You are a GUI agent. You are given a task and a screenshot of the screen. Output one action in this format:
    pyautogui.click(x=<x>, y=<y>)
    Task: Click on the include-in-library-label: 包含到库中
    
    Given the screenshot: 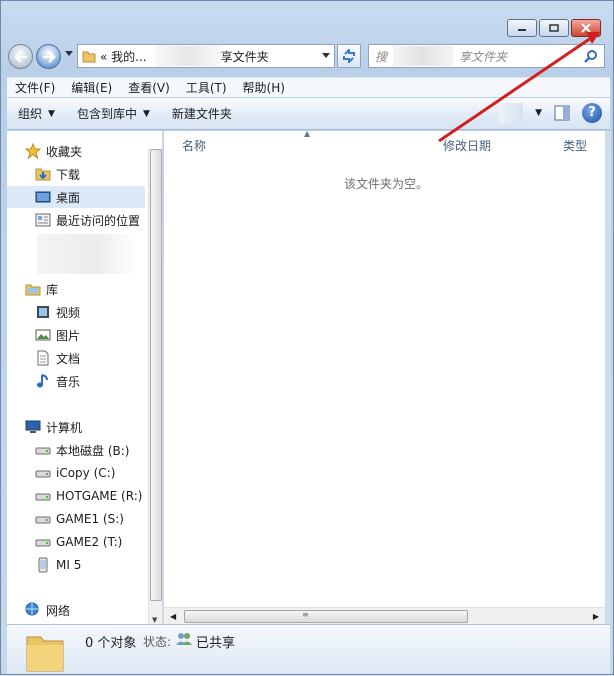 What is the action you would take?
    pyautogui.click(x=106, y=114)
    